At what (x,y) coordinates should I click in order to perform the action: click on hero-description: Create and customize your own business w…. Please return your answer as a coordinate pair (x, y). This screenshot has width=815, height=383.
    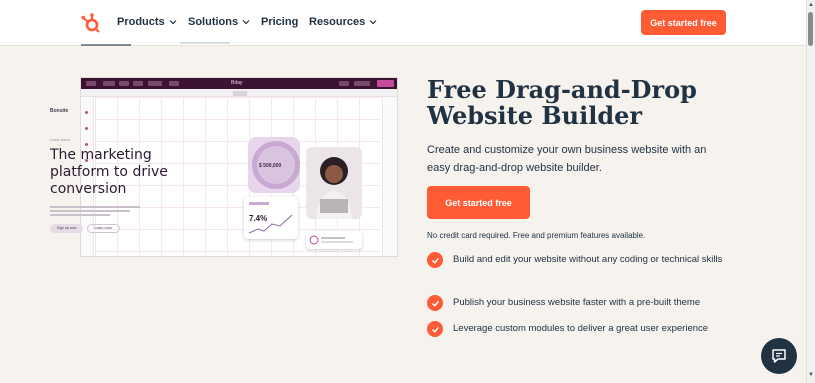
    Looking at the image, I should click on (567, 159).